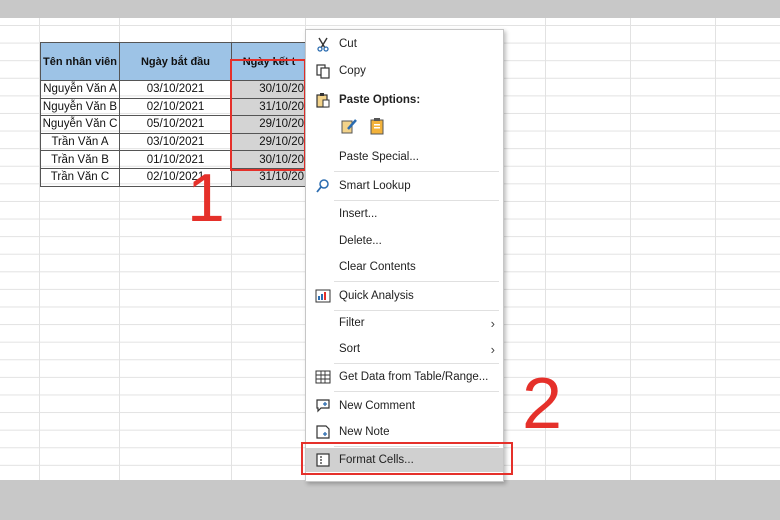 This screenshot has width=780, height=520. What do you see at coordinates (175, 107) in the screenshot?
I see `cell-start-date: 02/10/2021` at bounding box center [175, 107].